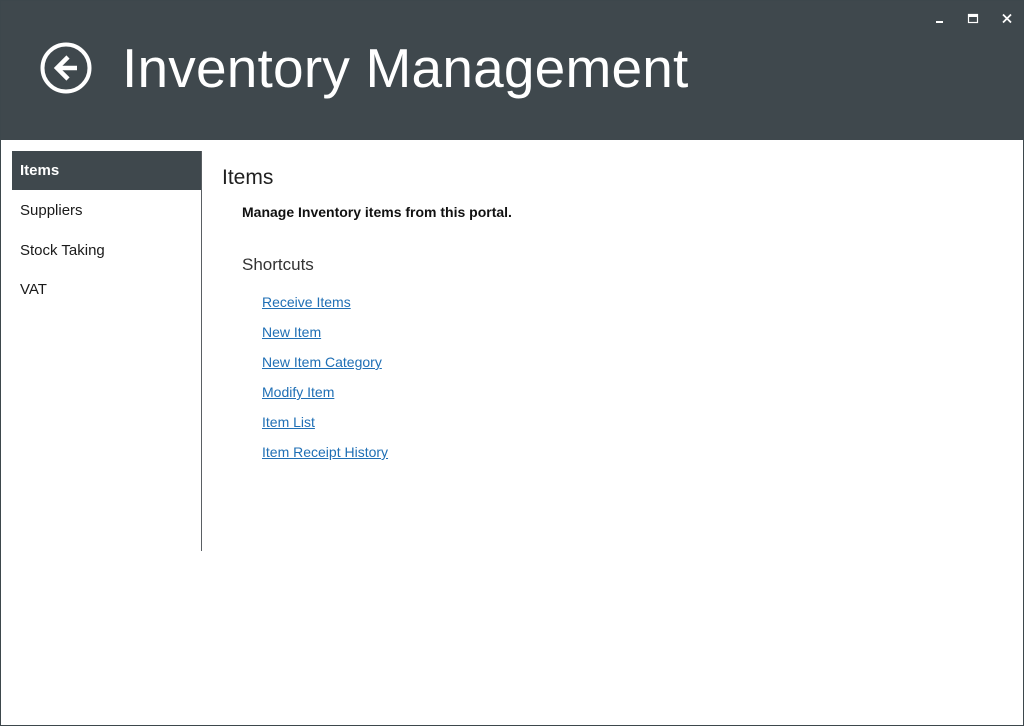  I want to click on sidebar-item-stock-taking: Stock Taking, so click(106, 250).